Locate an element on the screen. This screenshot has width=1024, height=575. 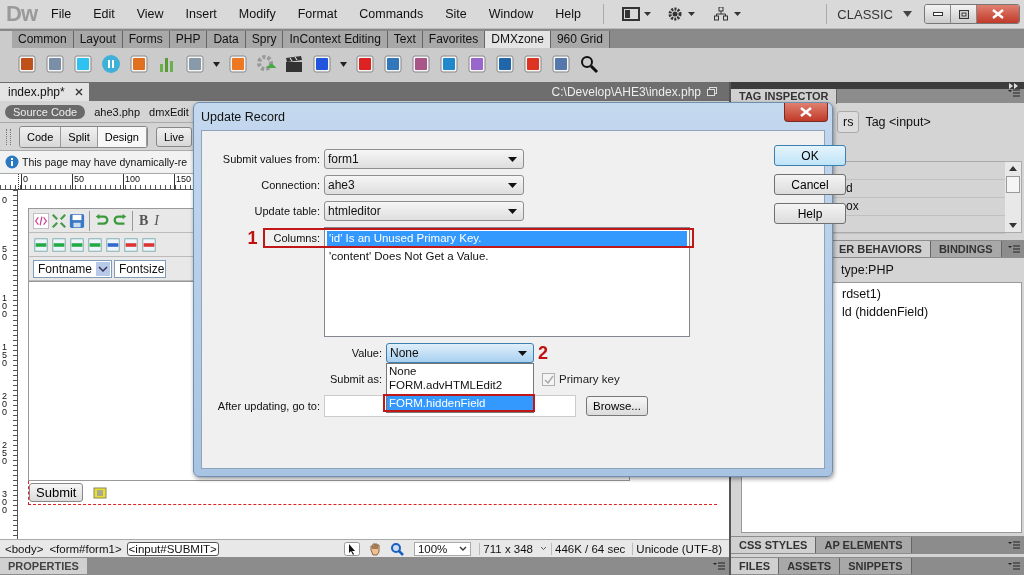
tag-selector: <input#SUBMIT> is located at coordinates (172, 548).